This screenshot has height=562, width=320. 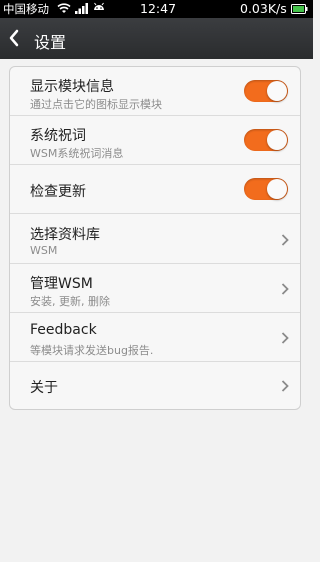 I want to click on setting-row-about: 关于, so click(x=155, y=385).